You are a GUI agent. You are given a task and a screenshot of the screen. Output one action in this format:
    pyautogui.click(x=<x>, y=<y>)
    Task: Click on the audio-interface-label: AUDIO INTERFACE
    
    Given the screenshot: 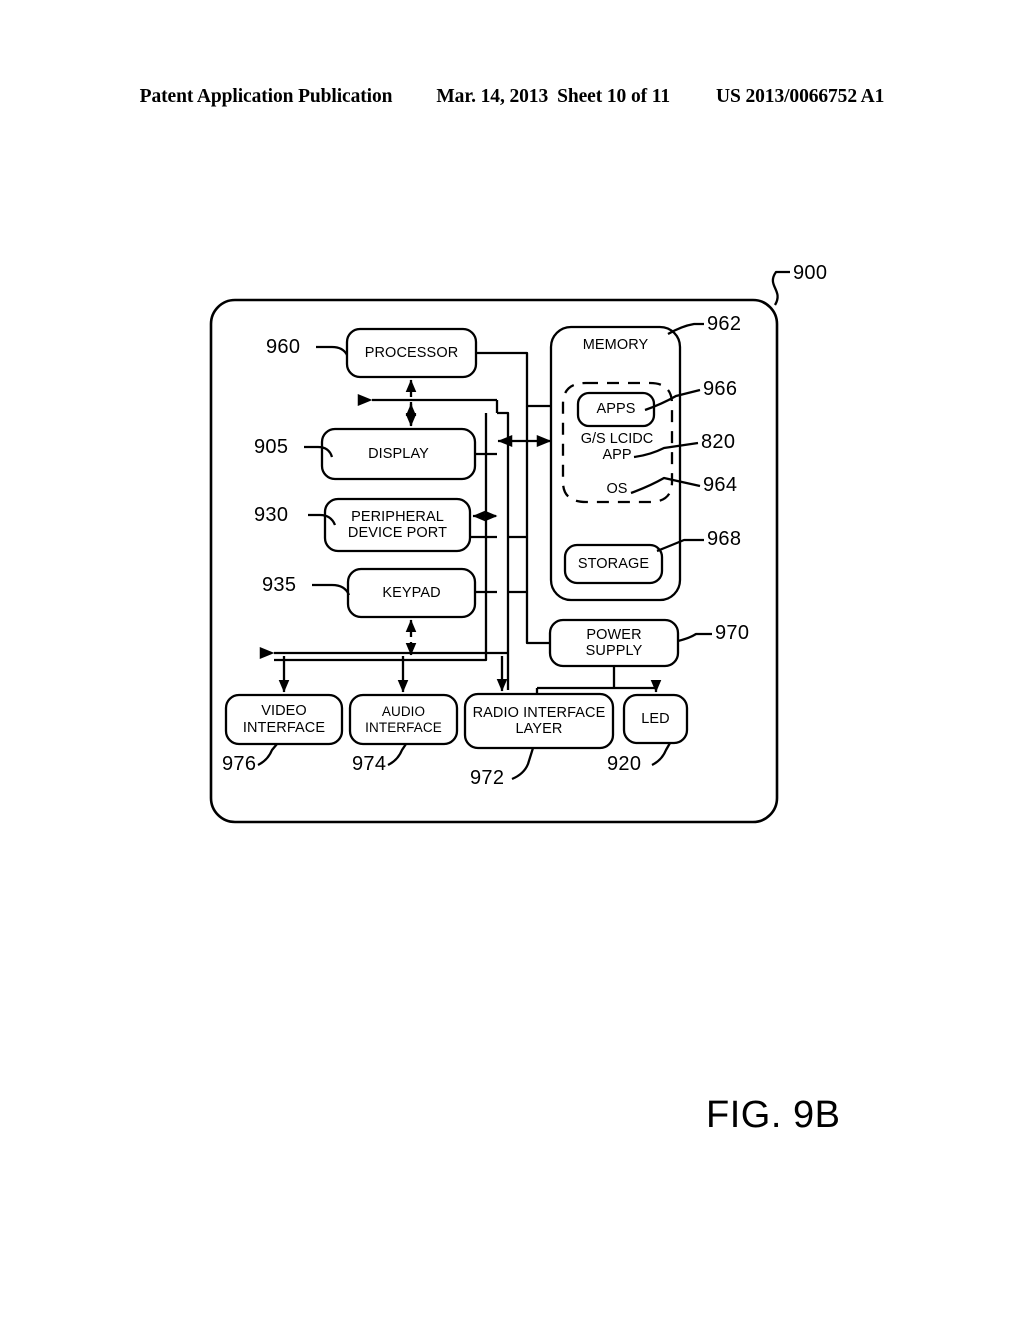 What is the action you would take?
    pyautogui.click(x=403, y=719)
    